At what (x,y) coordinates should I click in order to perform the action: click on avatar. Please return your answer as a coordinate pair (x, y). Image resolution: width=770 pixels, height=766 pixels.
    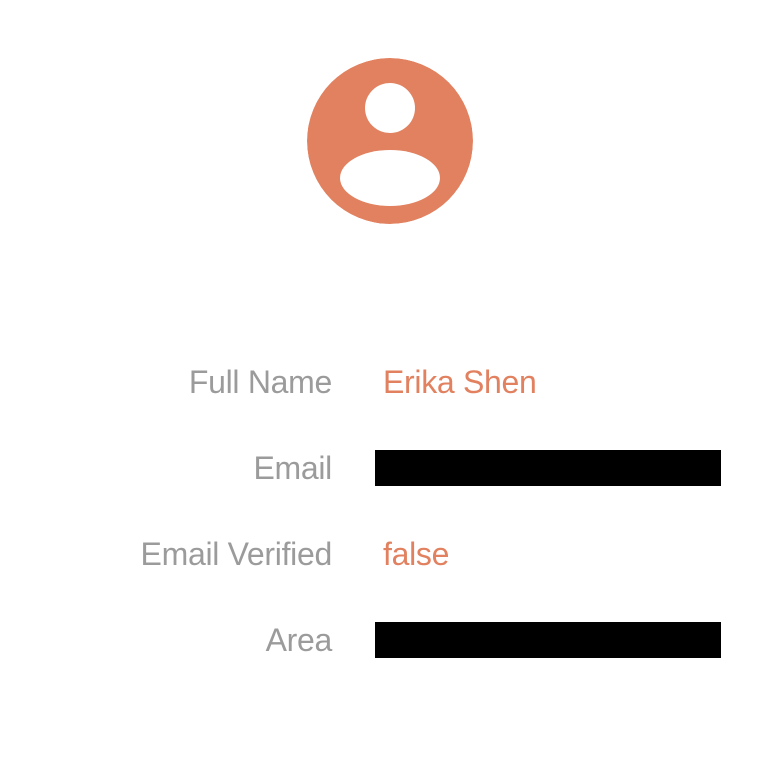
    Looking at the image, I should click on (390, 141).